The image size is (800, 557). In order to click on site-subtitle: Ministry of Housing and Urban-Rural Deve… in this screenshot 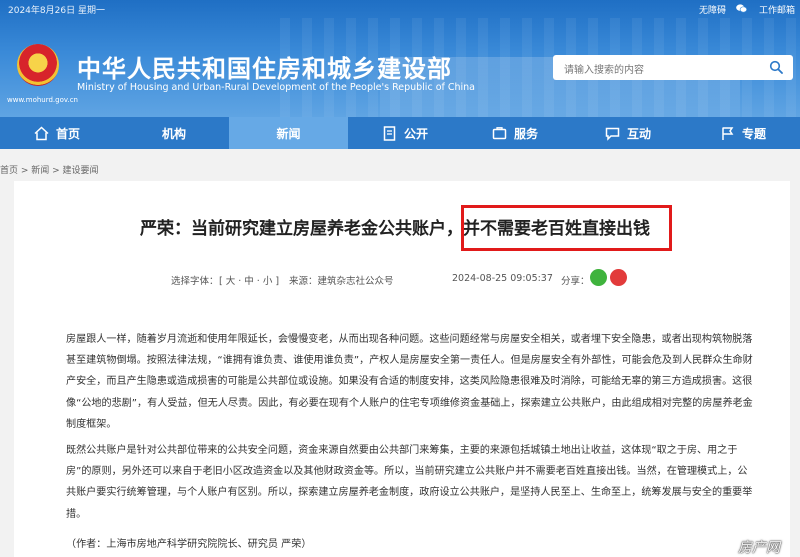, I will do `click(276, 87)`.